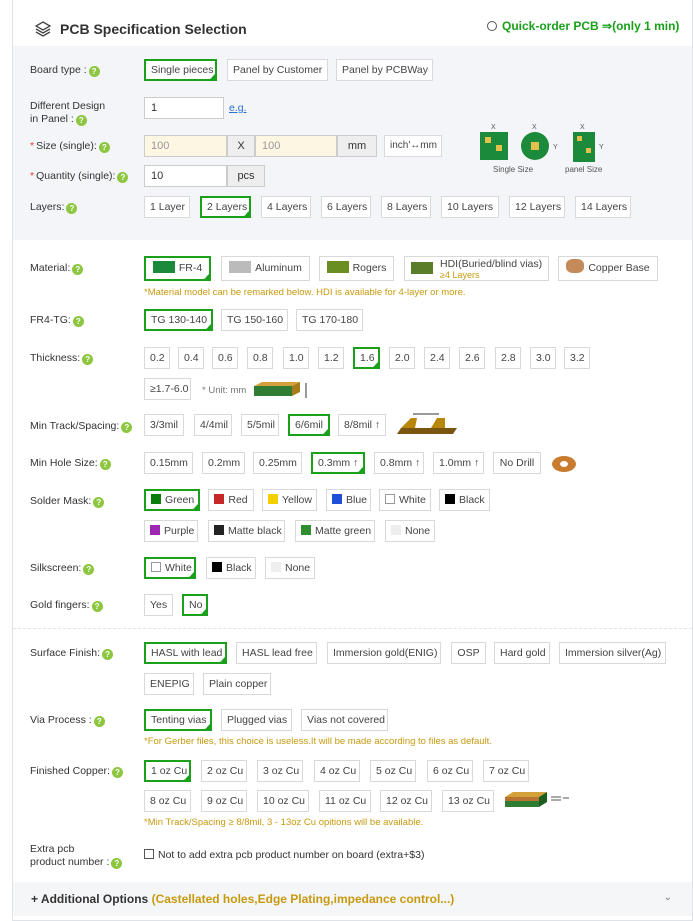 This screenshot has height=921, width=693. Describe the element at coordinates (450, 771) in the screenshot. I see `copper-option: 6 oz Cu` at that location.